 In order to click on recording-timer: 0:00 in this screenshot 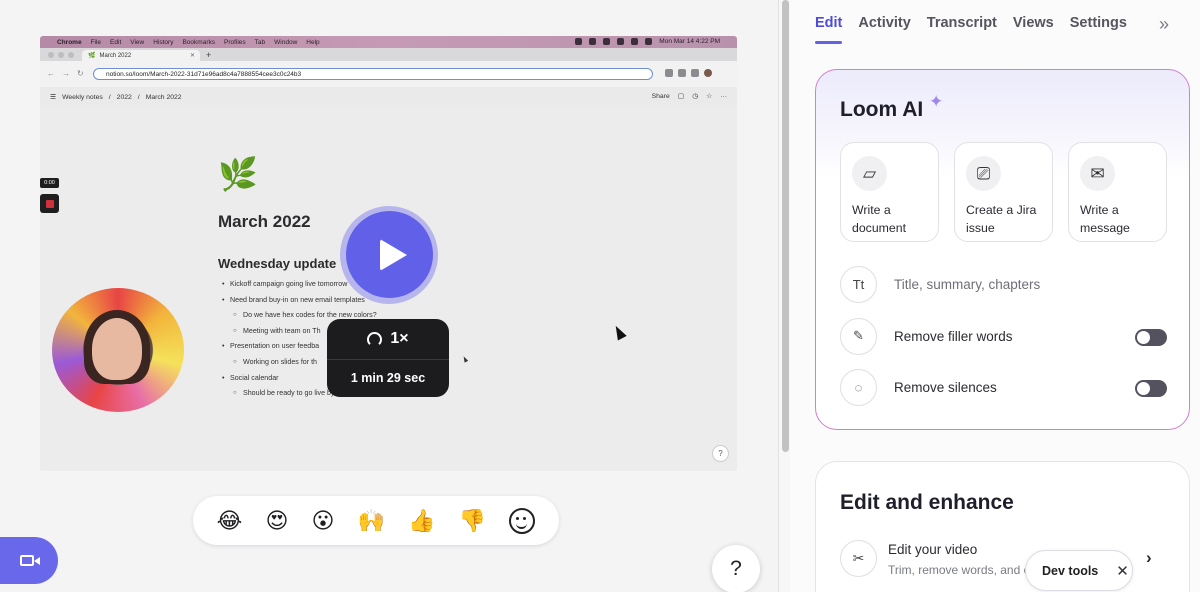, I will do `click(49, 183)`.